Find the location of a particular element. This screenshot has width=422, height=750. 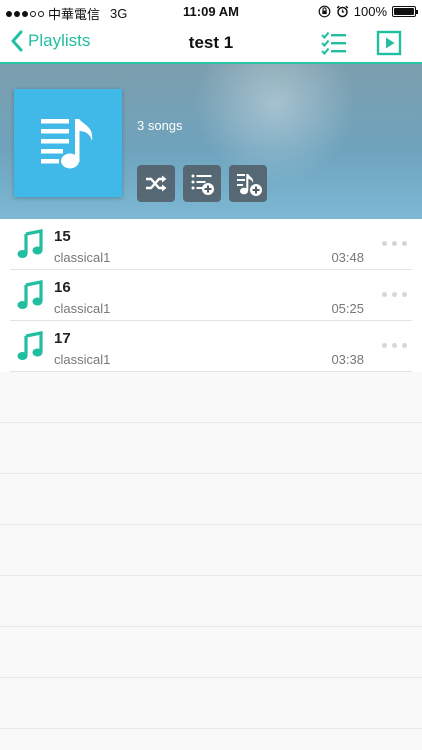

song-row: 15 classical1 03:48 is located at coordinates (211, 244).